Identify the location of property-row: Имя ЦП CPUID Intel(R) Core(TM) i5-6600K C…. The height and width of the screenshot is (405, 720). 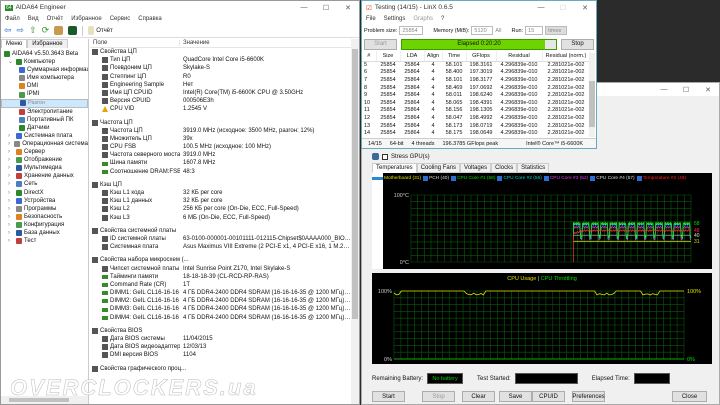
(220, 93).